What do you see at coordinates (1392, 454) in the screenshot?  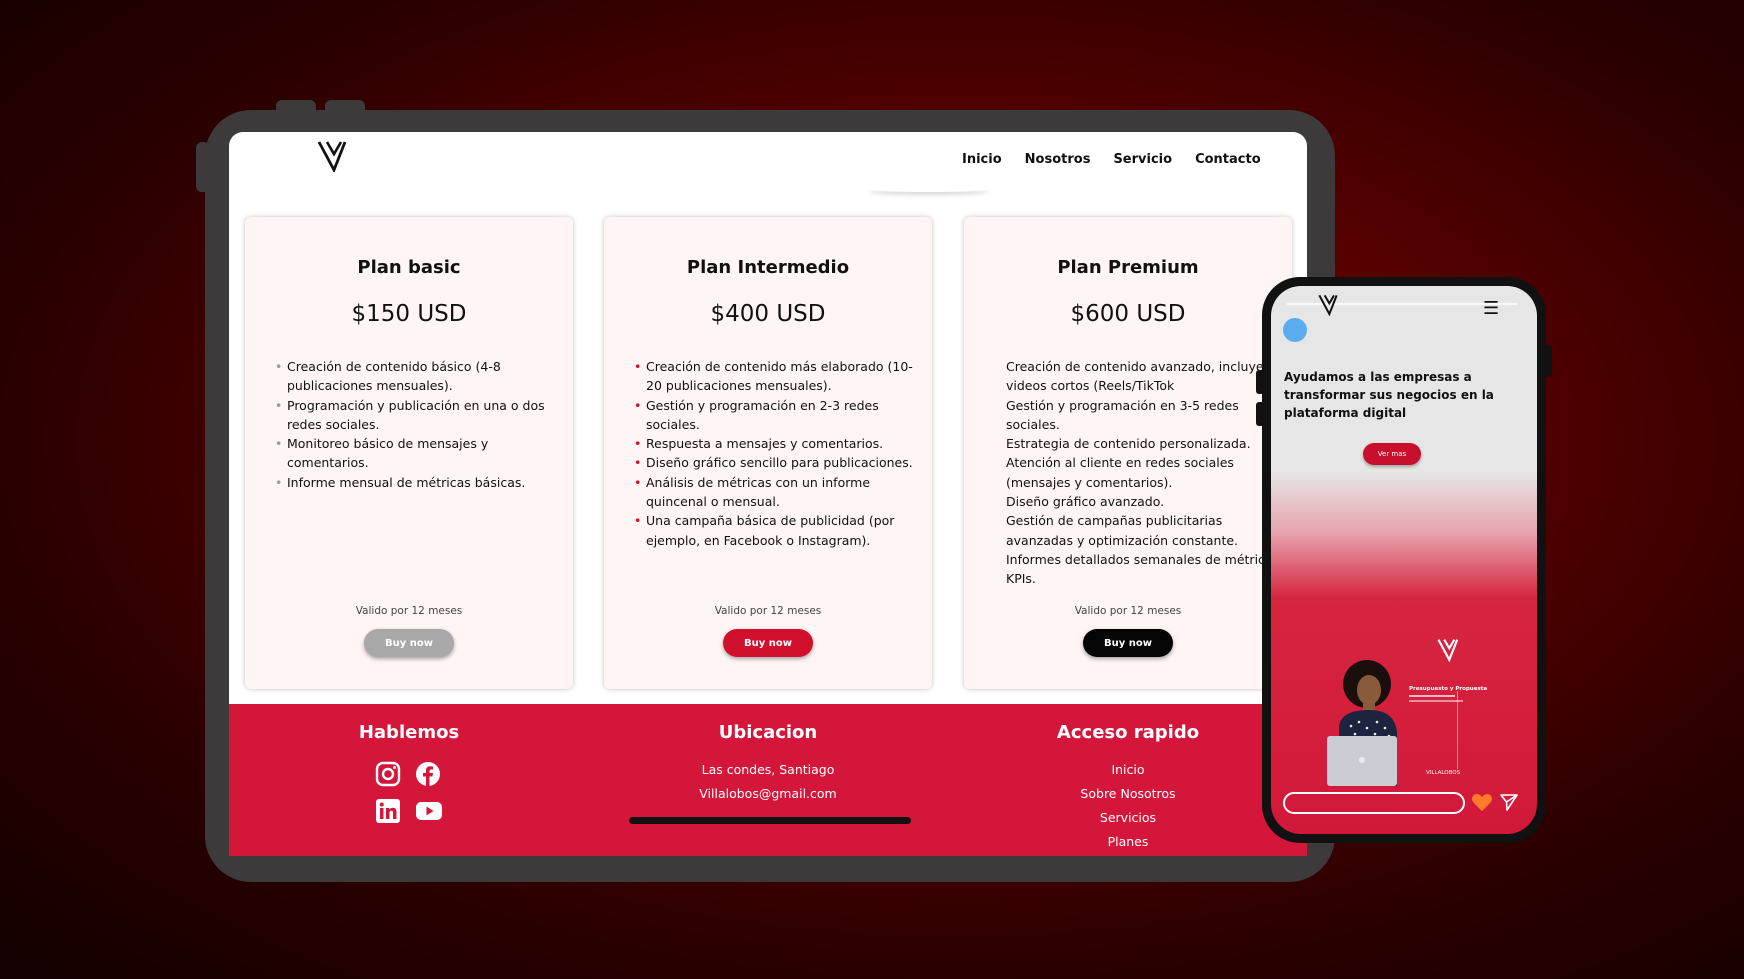 I see `ver-mas-button: Ver mas` at bounding box center [1392, 454].